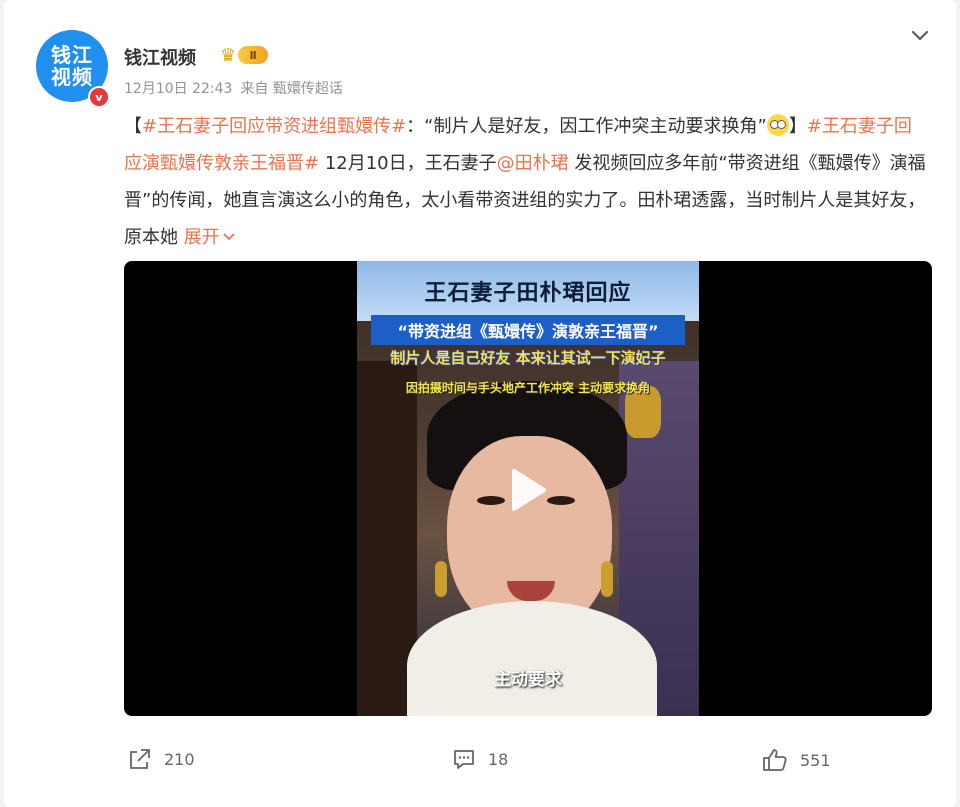  I want to click on vip-badge: ♛ Ⅱ, so click(249, 55).